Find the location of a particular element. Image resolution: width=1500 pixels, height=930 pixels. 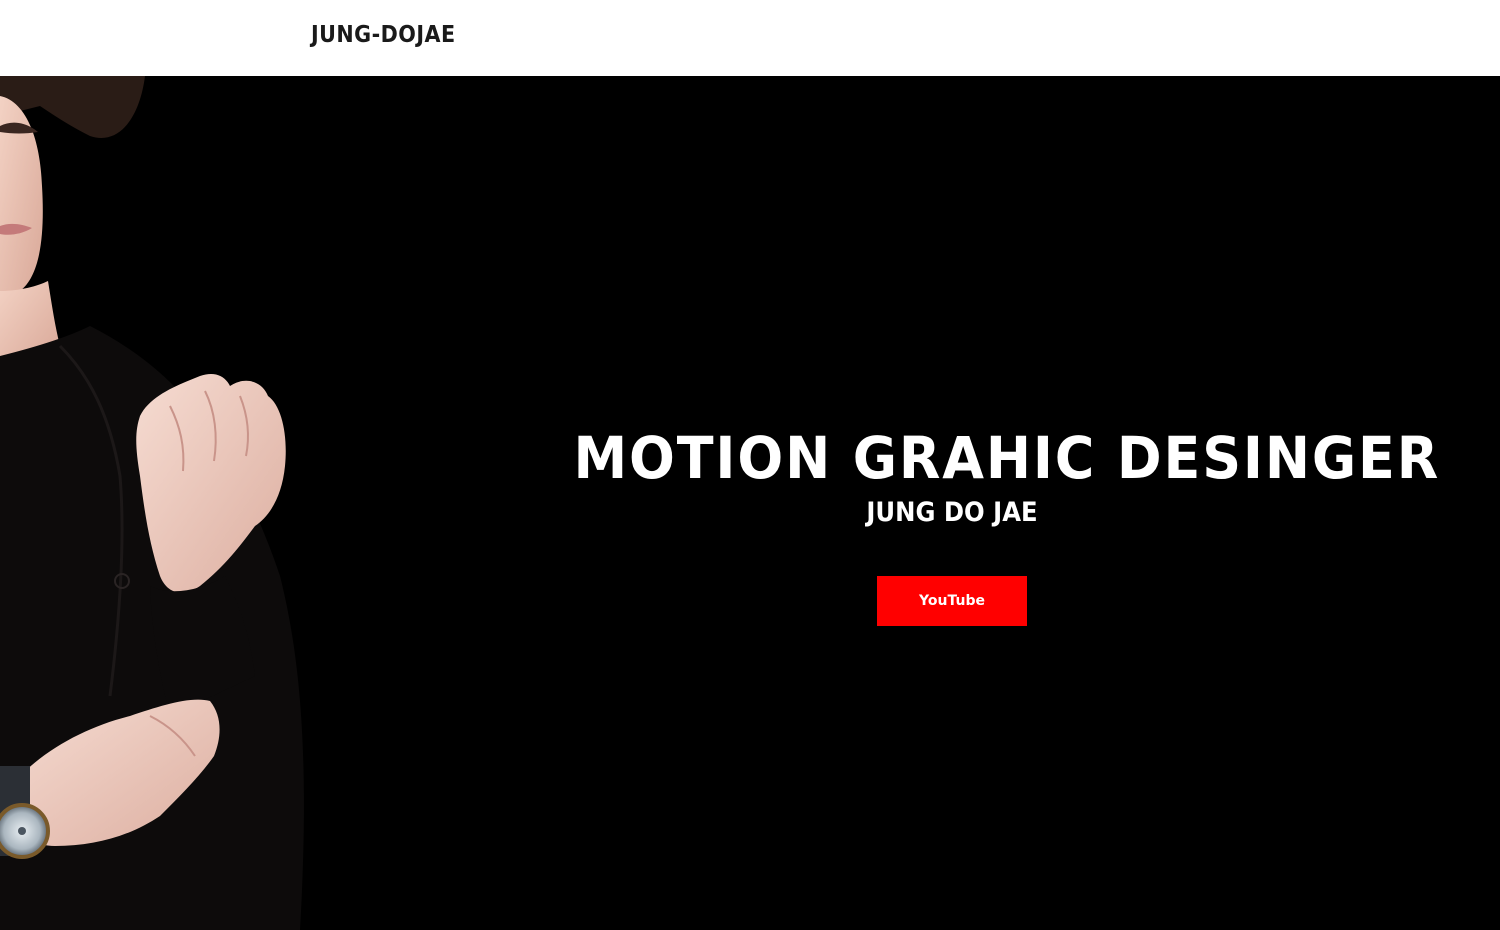

top-navigation-bar: JUNG-DOJAE is located at coordinates (750, 38).